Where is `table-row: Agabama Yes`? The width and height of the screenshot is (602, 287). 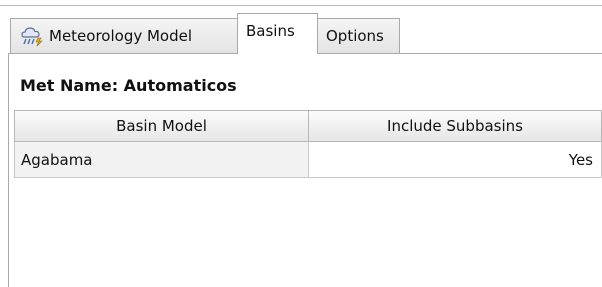
table-row: Agabama Yes is located at coordinates (308, 160).